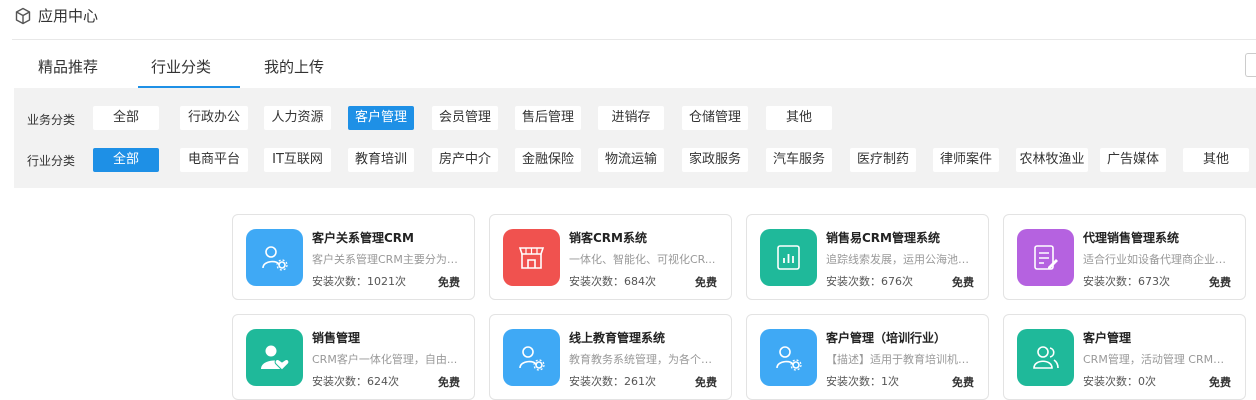  I want to click on app-card: 销售易CRM管理系统 追踪线索发展，运用公海池提... 安装次数：676次 免费, so click(867, 257).